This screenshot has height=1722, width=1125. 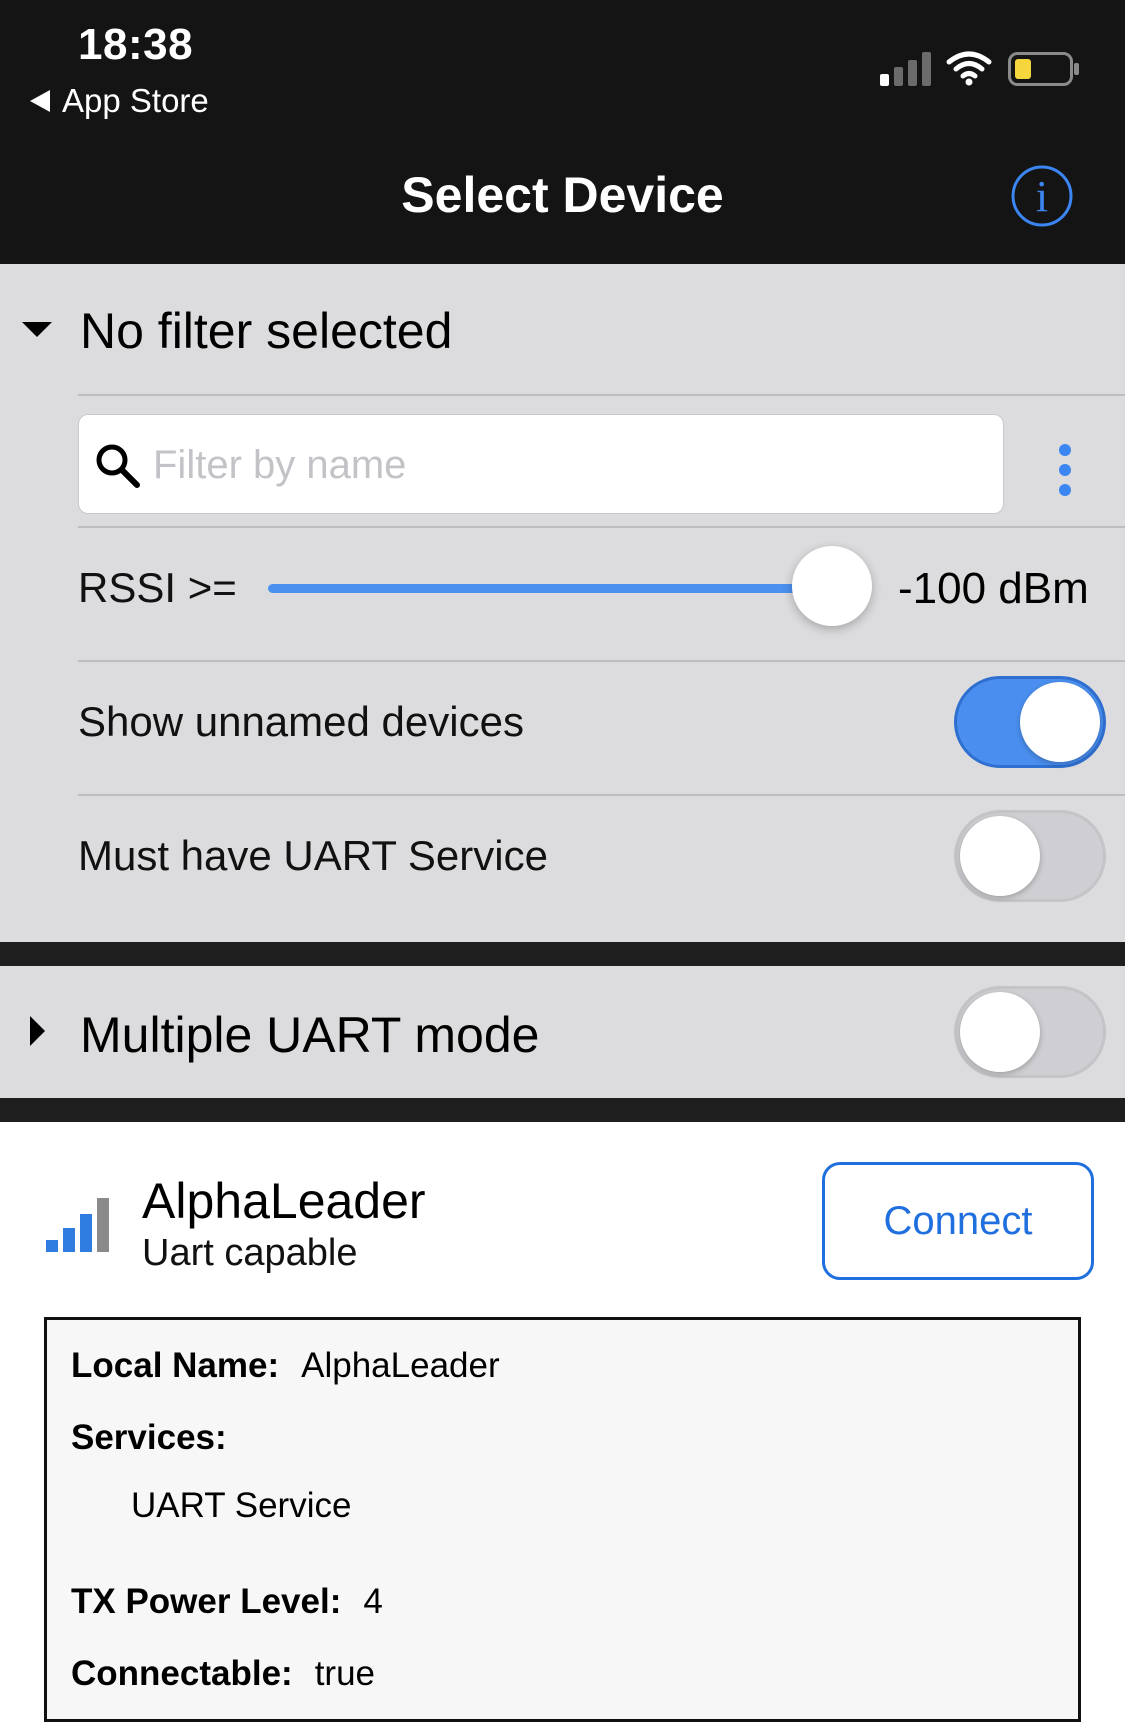 I want to click on svg-text: i, so click(x=1042, y=196).